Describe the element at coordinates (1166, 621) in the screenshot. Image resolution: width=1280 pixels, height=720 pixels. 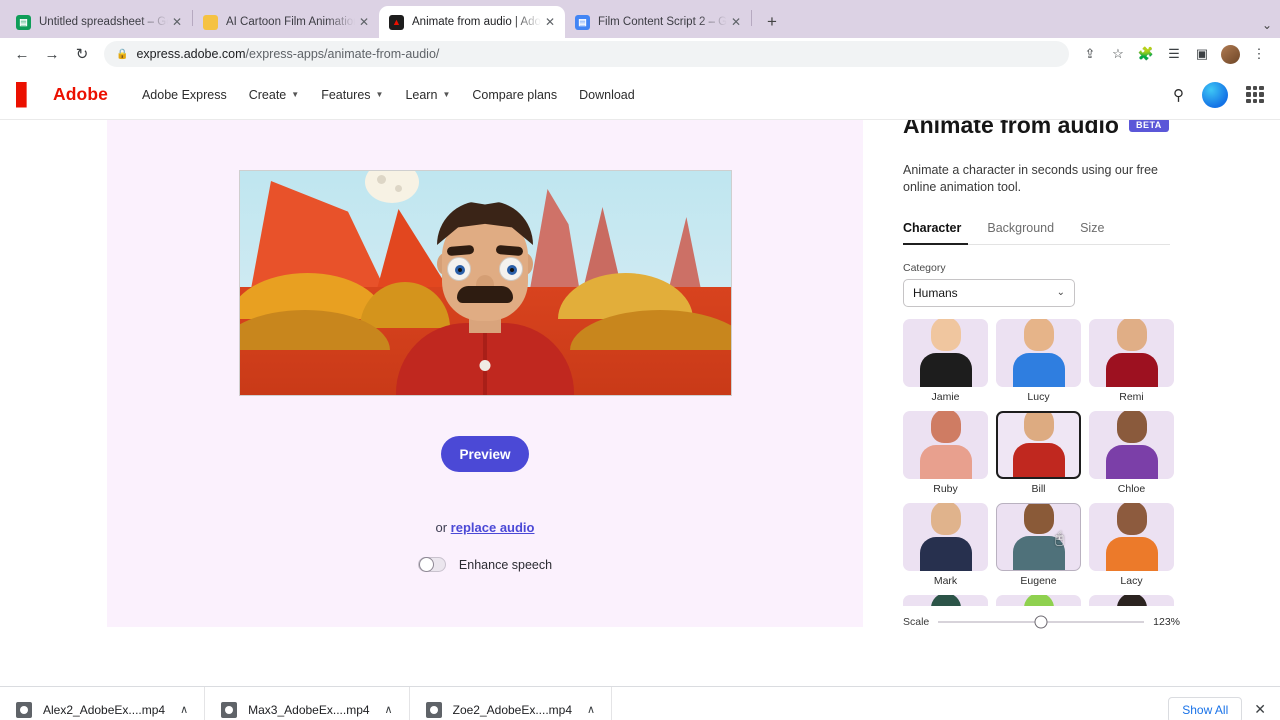
I see `scale-value: 123%` at that location.